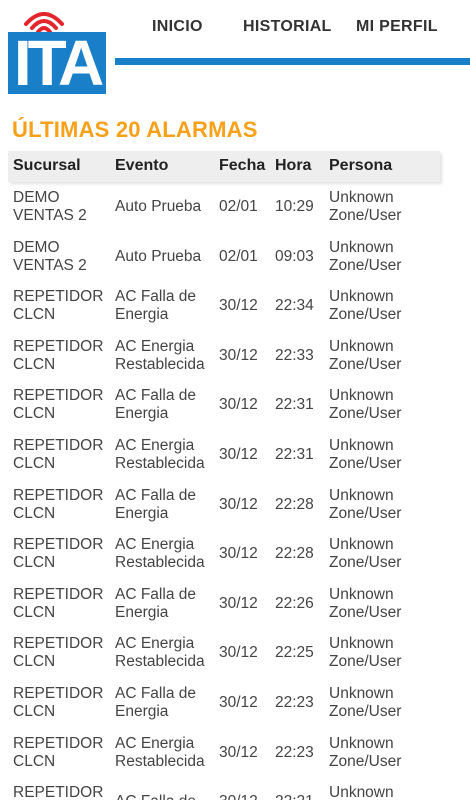 The width and height of the screenshot is (470, 800). I want to click on nav-item-inicio: INICIO, so click(177, 27).